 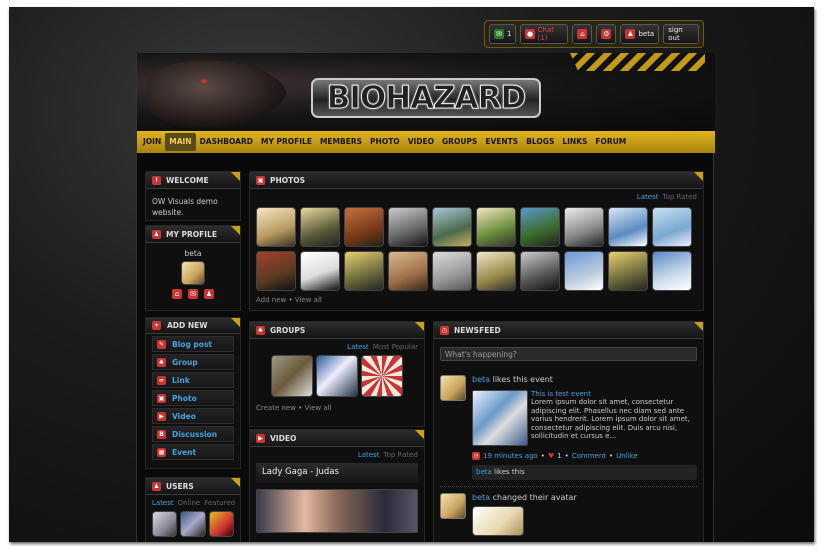 I want to click on add-blog-post: ✎ Blog post, so click(x=193, y=344).